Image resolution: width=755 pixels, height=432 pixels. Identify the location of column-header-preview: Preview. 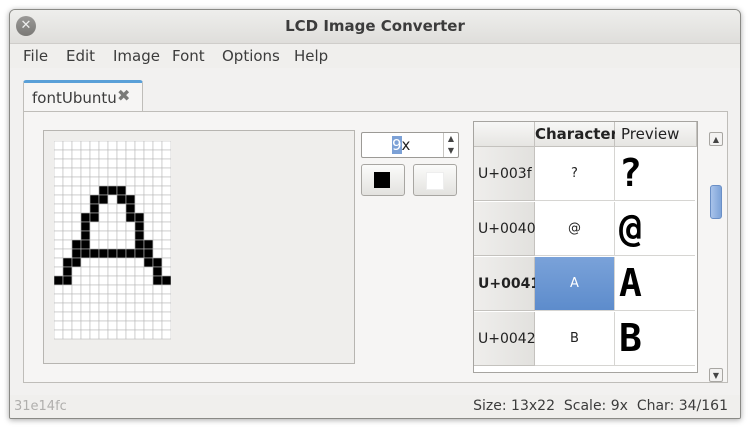
(656, 134).